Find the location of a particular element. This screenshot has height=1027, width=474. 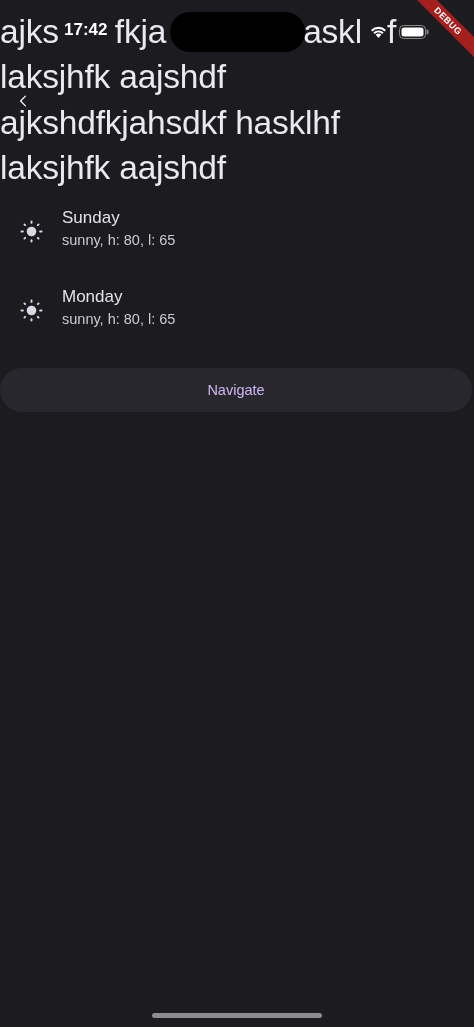

back-icon is located at coordinates (23, 101).